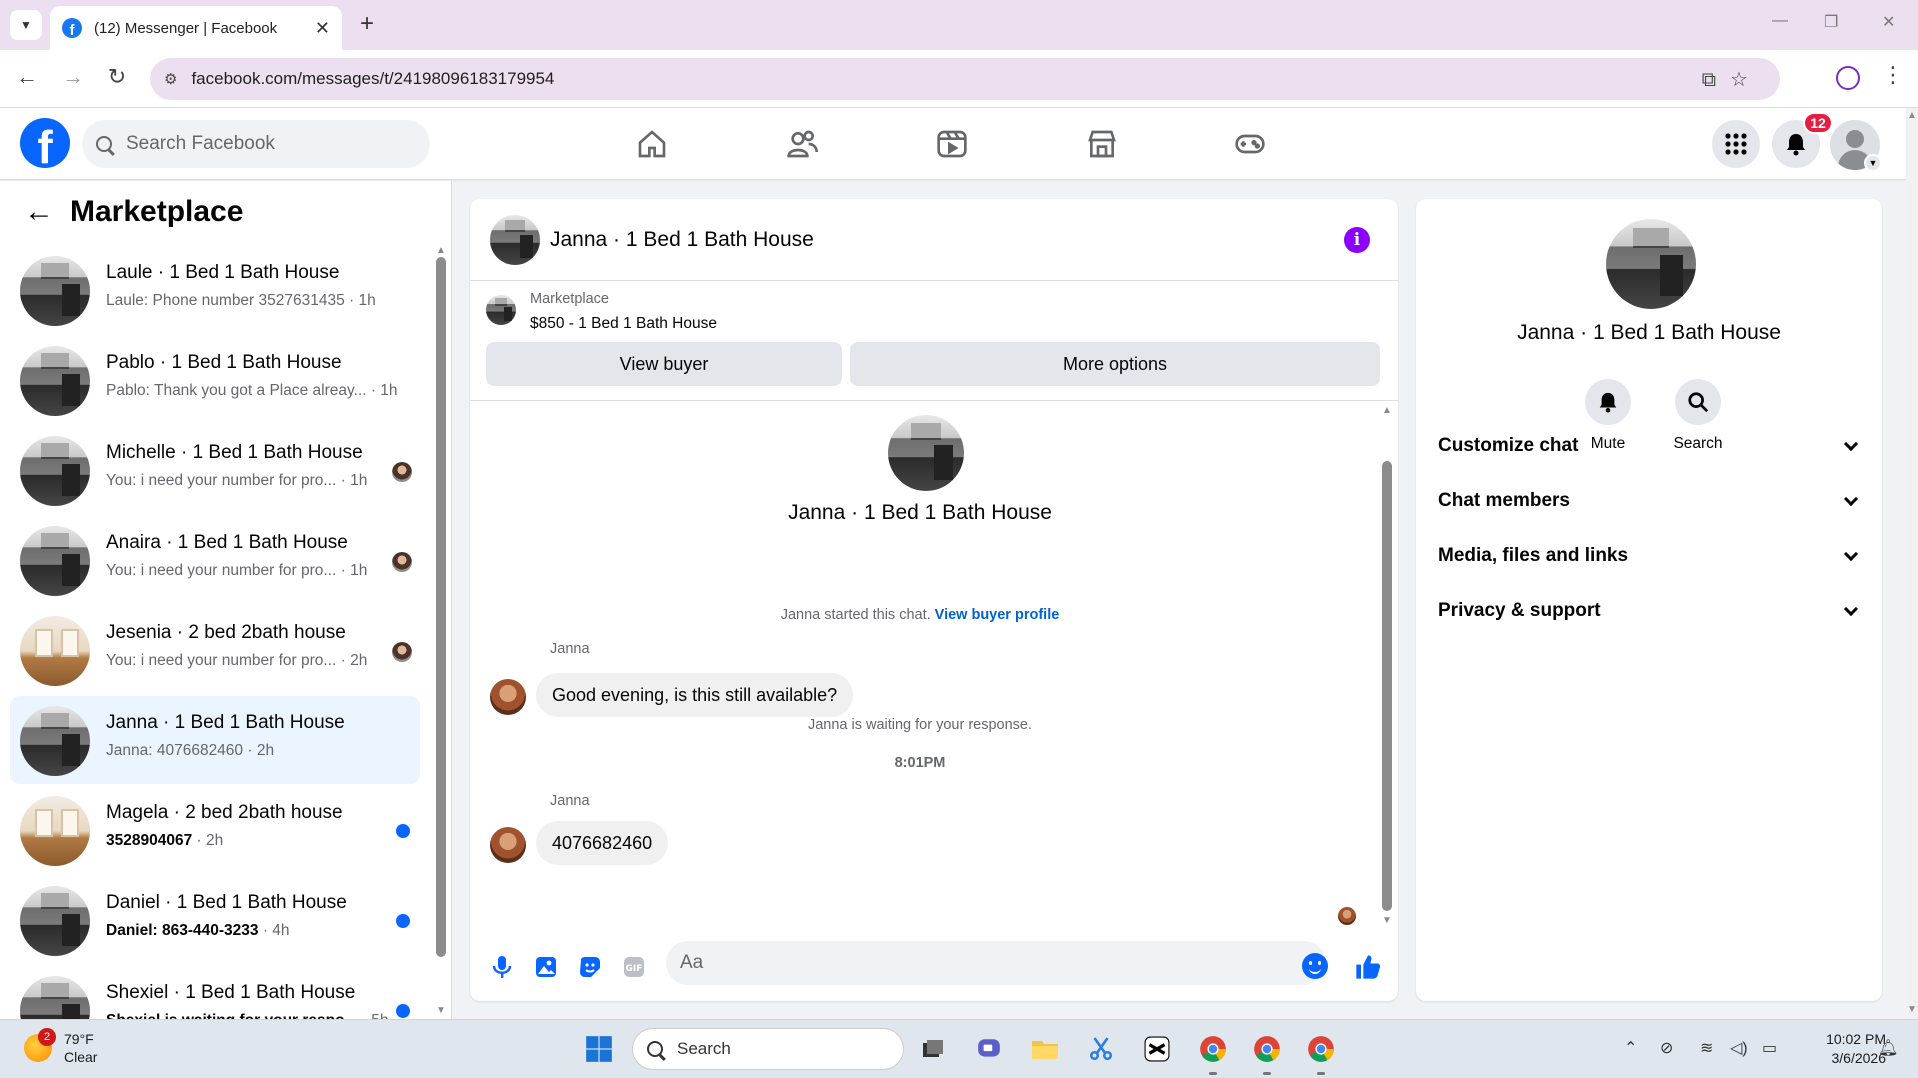 The image size is (1918, 1078). Describe the element at coordinates (441, 1010) in the screenshot. I see `scroll-down-icon: ▼` at that location.